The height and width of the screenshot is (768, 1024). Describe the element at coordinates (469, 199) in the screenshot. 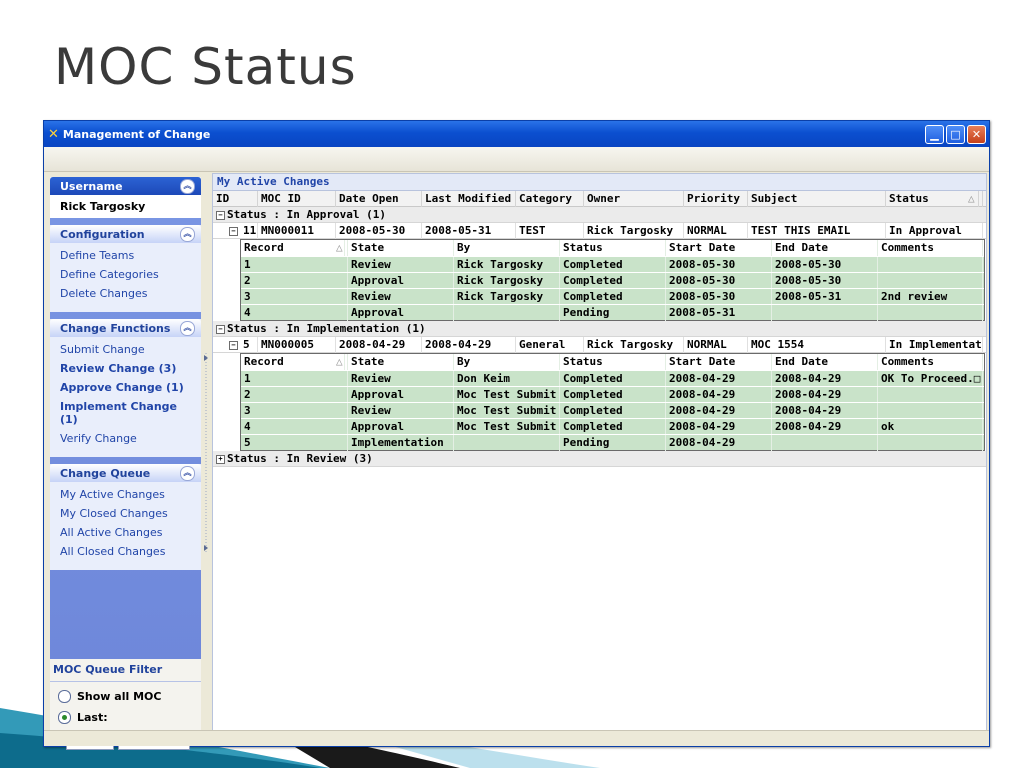

I see `column-header: Last Modified` at that location.